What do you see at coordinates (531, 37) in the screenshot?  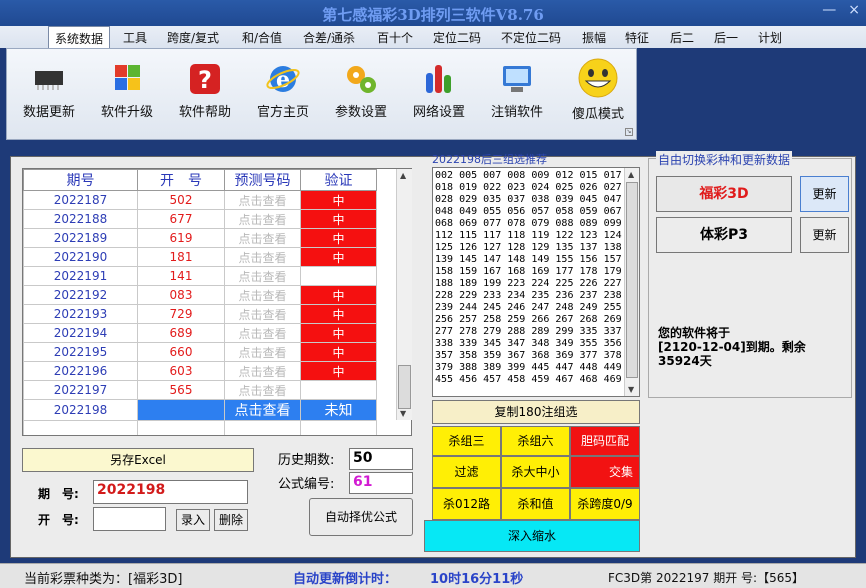 I see `tab-nonpos-two: 不定位二码` at bounding box center [531, 37].